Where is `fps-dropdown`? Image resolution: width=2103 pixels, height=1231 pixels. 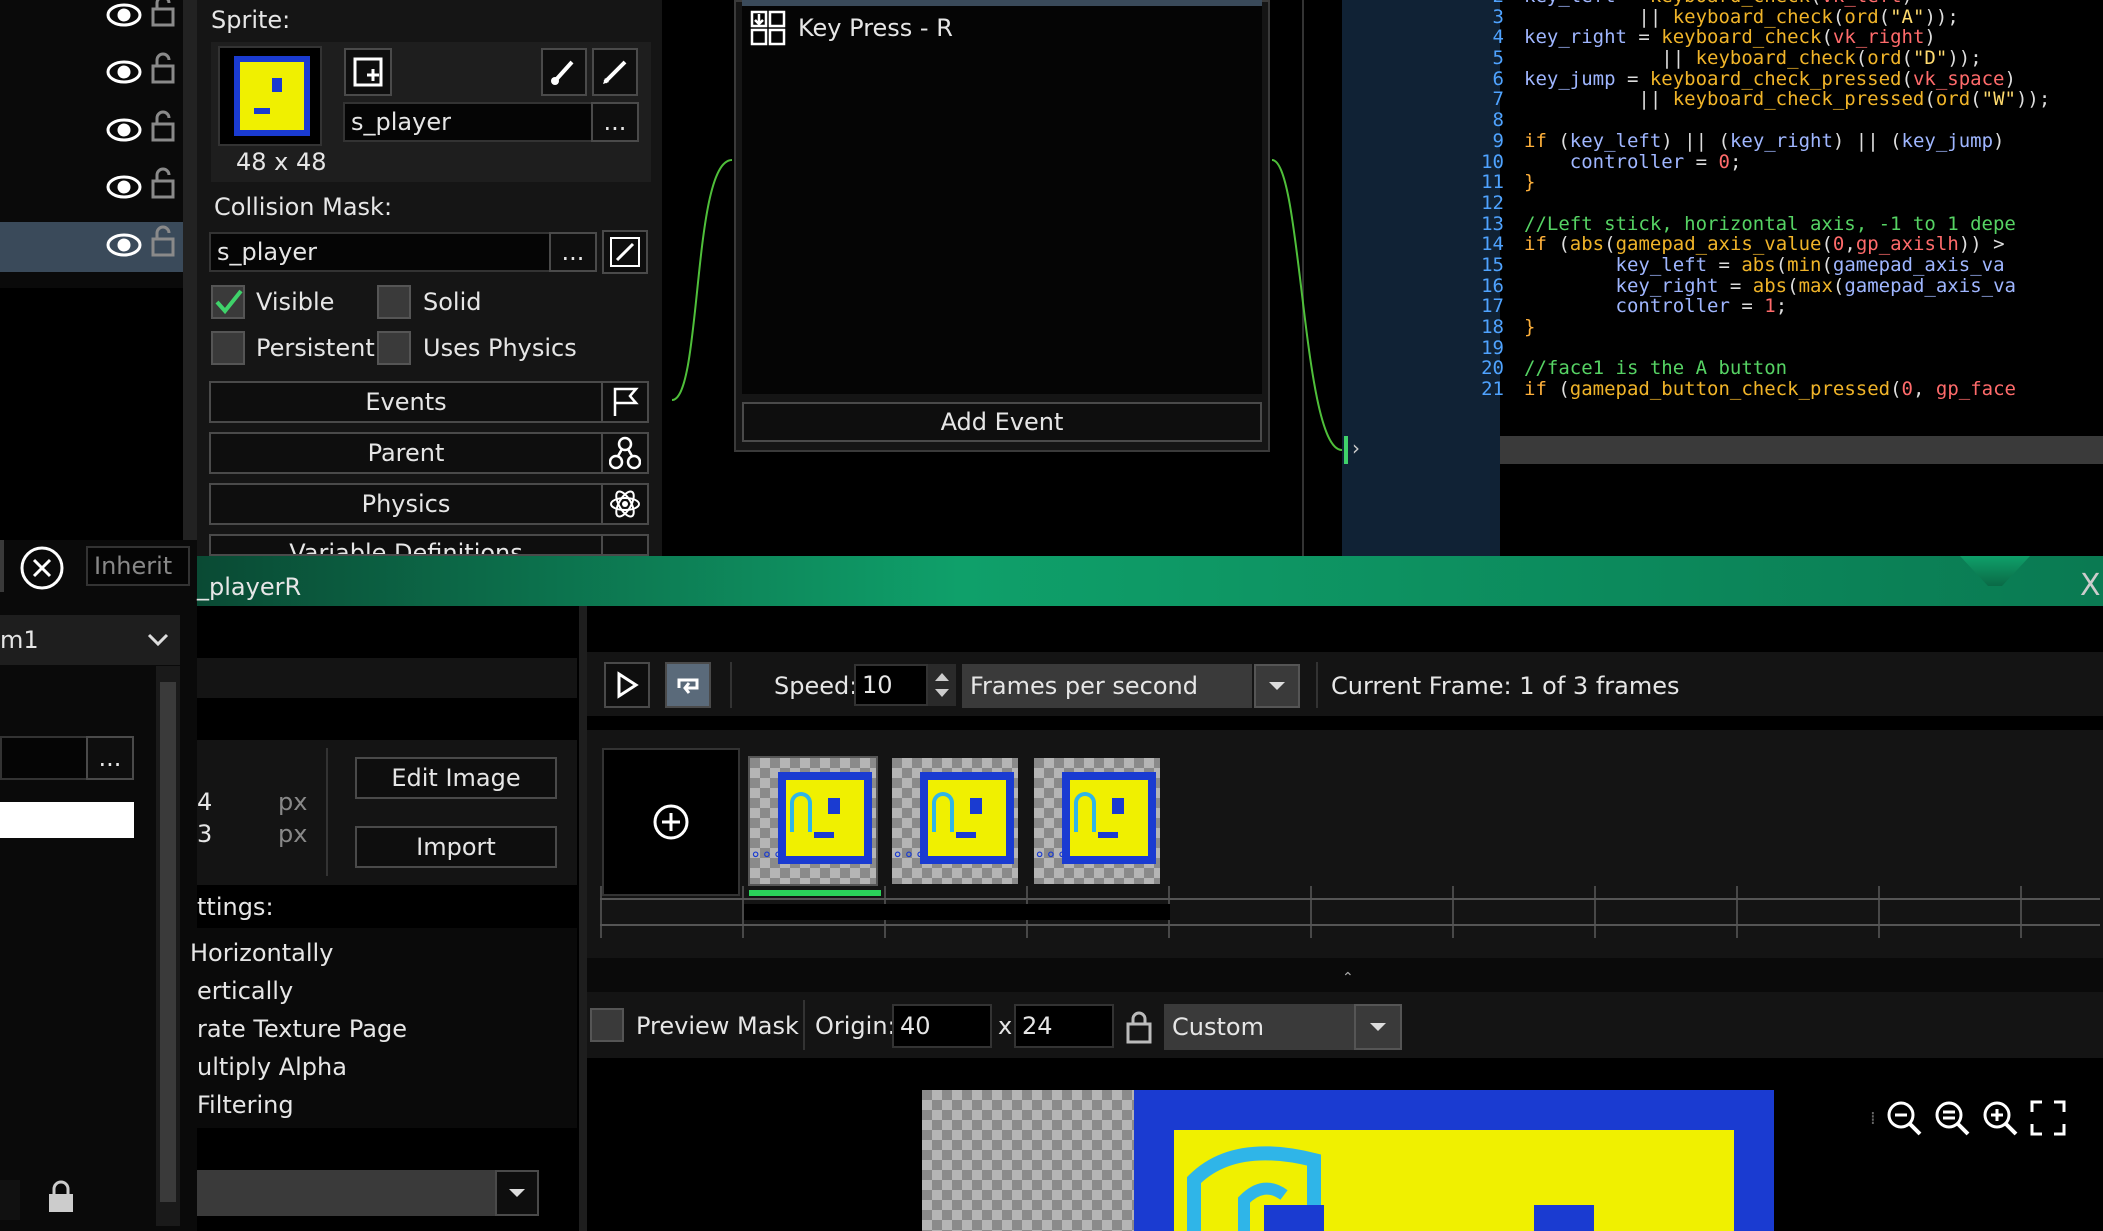 fps-dropdown is located at coordinates (1277, 686).